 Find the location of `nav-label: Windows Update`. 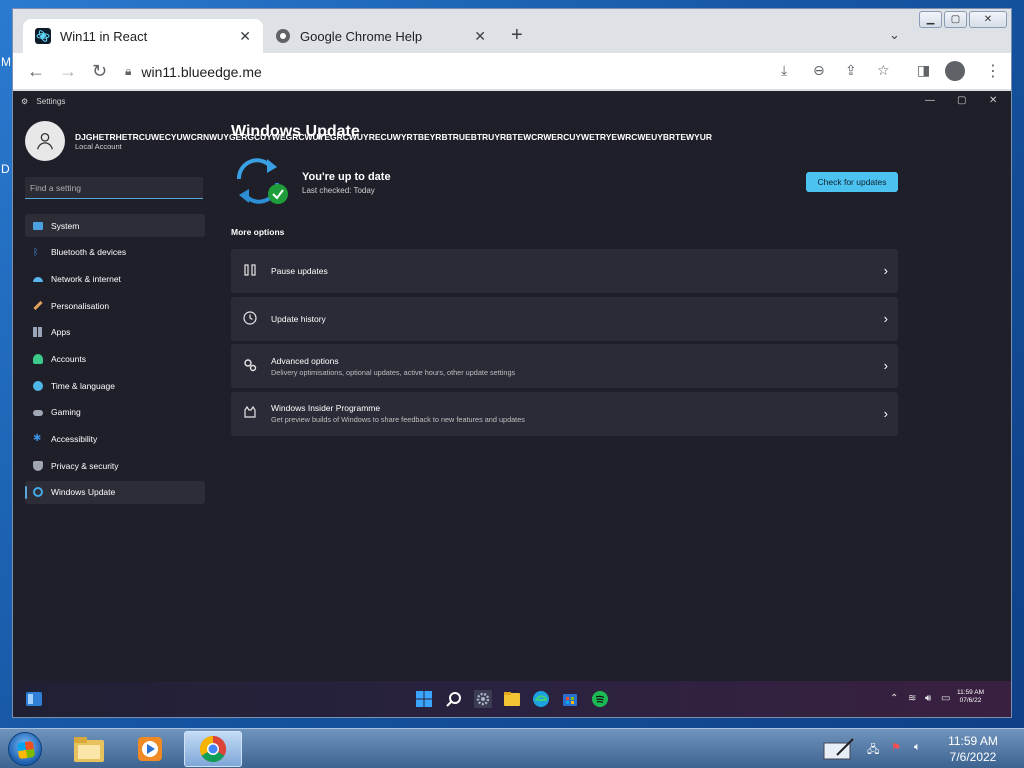

nav-label: Windows Update is located at coordinates (83, 492).